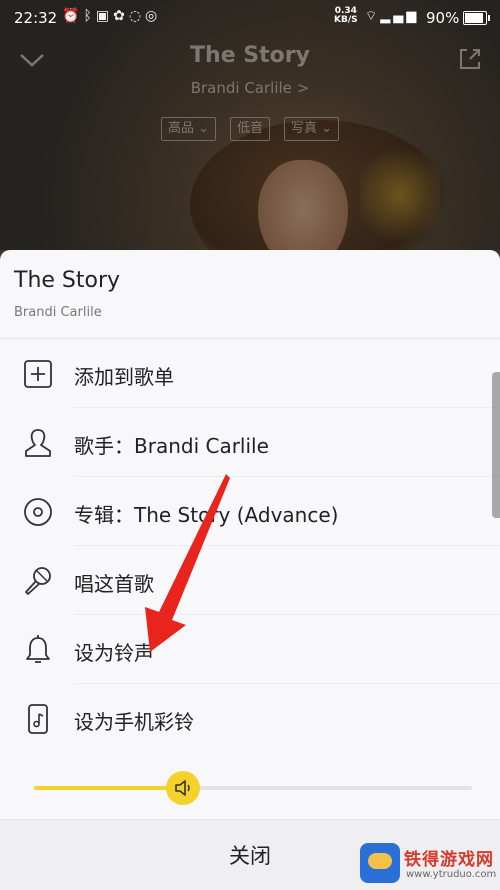 The image size is (500, 890). I want to click on bluetooth-icon: ᛒ, so click(89, 16).